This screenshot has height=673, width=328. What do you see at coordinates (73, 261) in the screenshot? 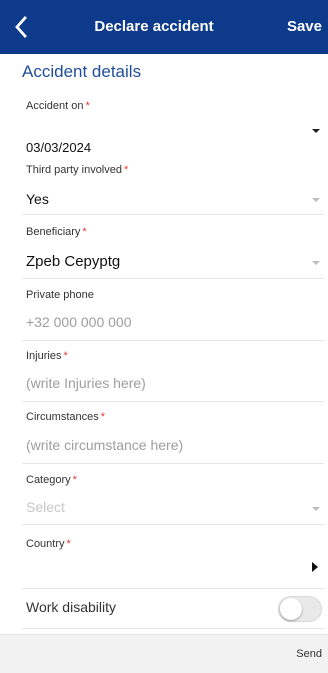
I see `beneficiary-value: Zpeb Cepyptg` at bounding box center [73, 261].